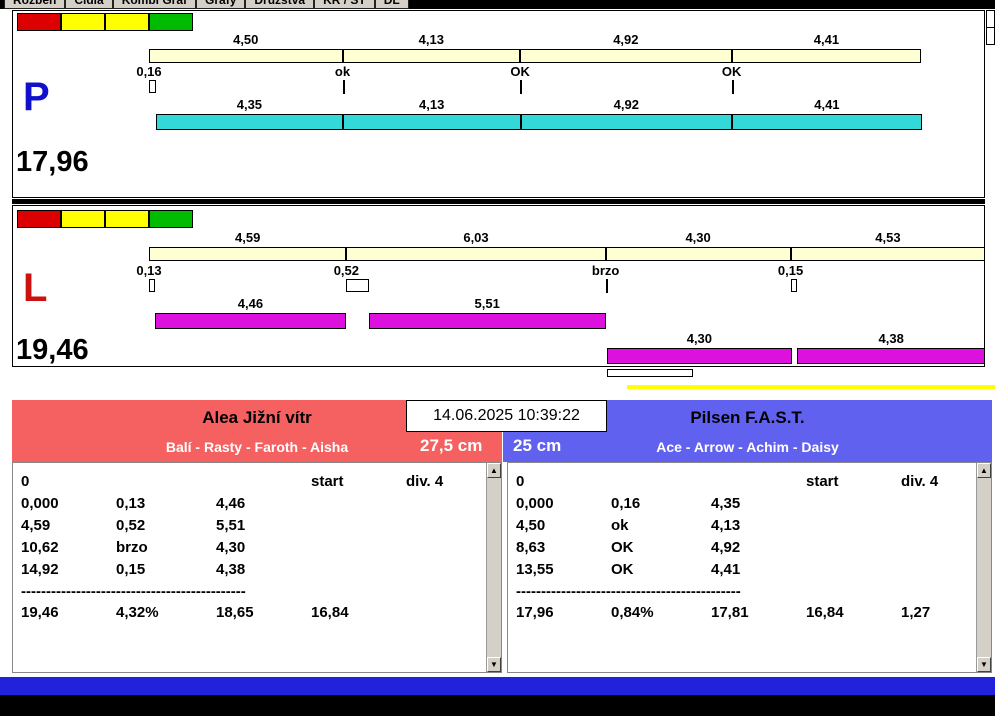 Image resolution: width=995 pixels, height=716 pixels. What do you see at coordinates (131, 525) in the screenshot?
I see `table-cell: 0,52` at bounding box center [131, 525].